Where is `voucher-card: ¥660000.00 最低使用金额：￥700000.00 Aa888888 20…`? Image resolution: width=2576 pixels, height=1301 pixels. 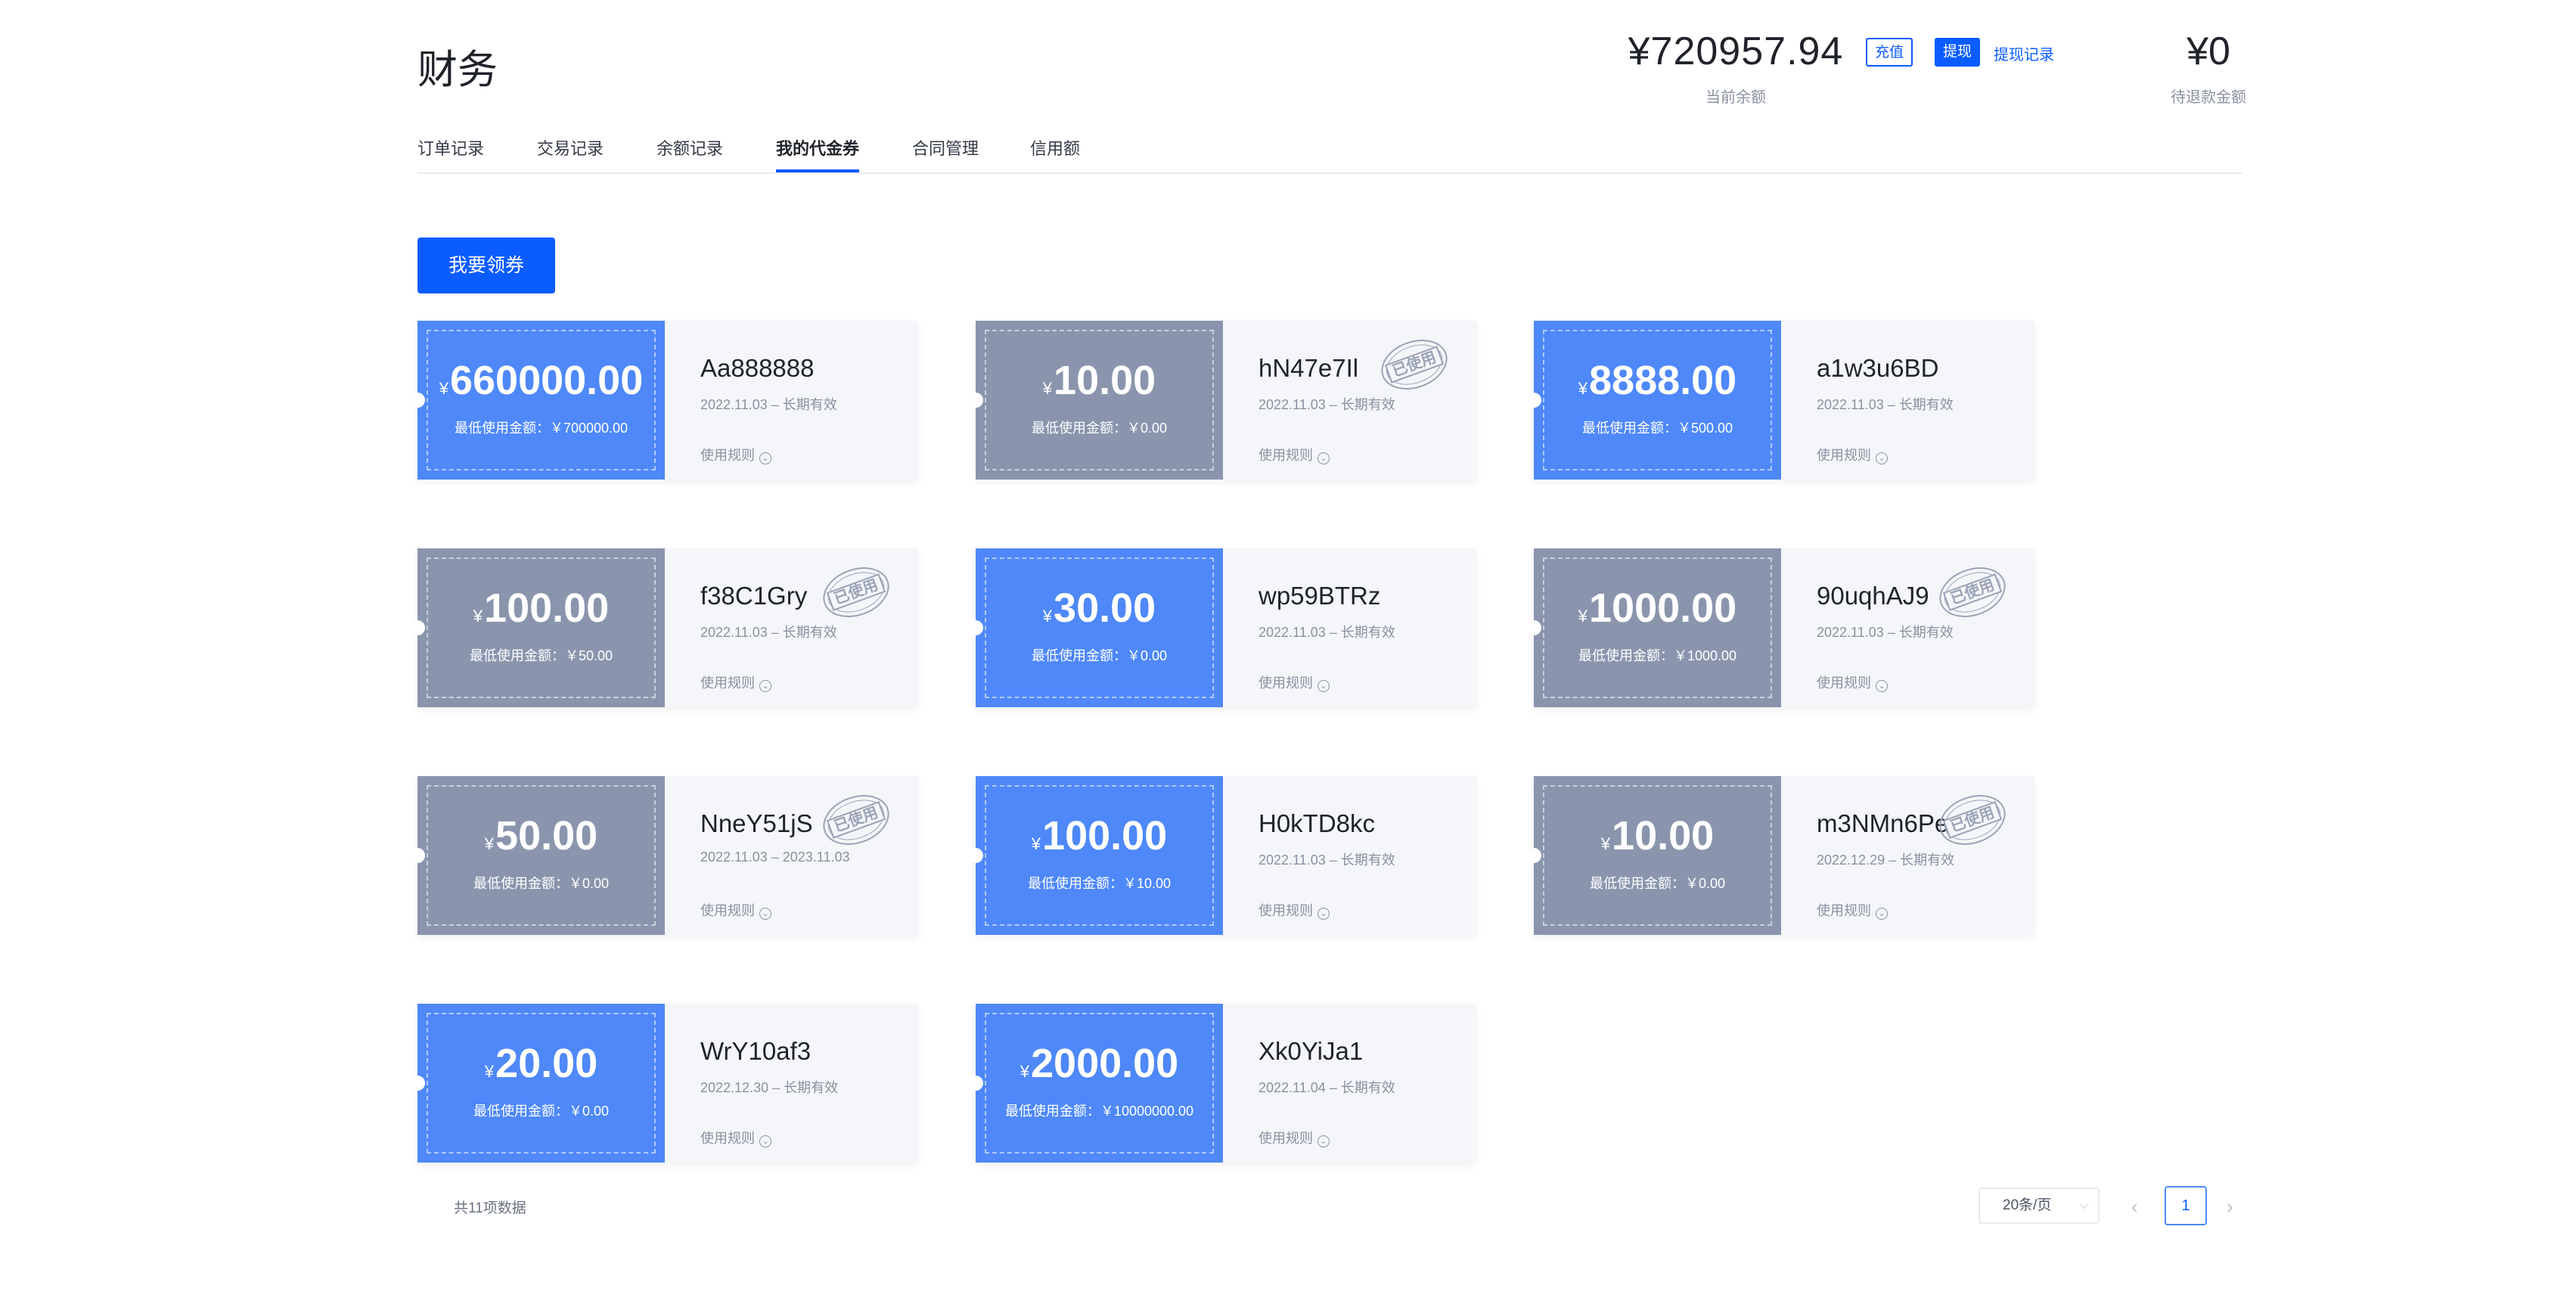 voucher-card: ¥660000.00 最低使用金额：￥700000.00 Aa888888 20… is located at coordinates (664, 400).